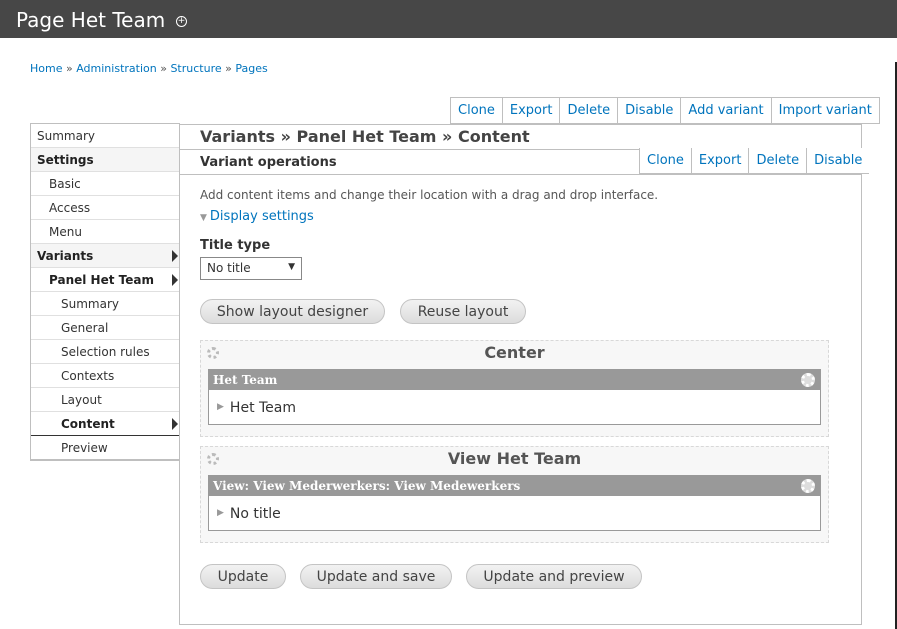 Image resolution: width=897 pixels, height=629 pixels. Describe the element at coordinates (91, 20) in the screenshot. I see `page-title: Page Het Team` at that location.